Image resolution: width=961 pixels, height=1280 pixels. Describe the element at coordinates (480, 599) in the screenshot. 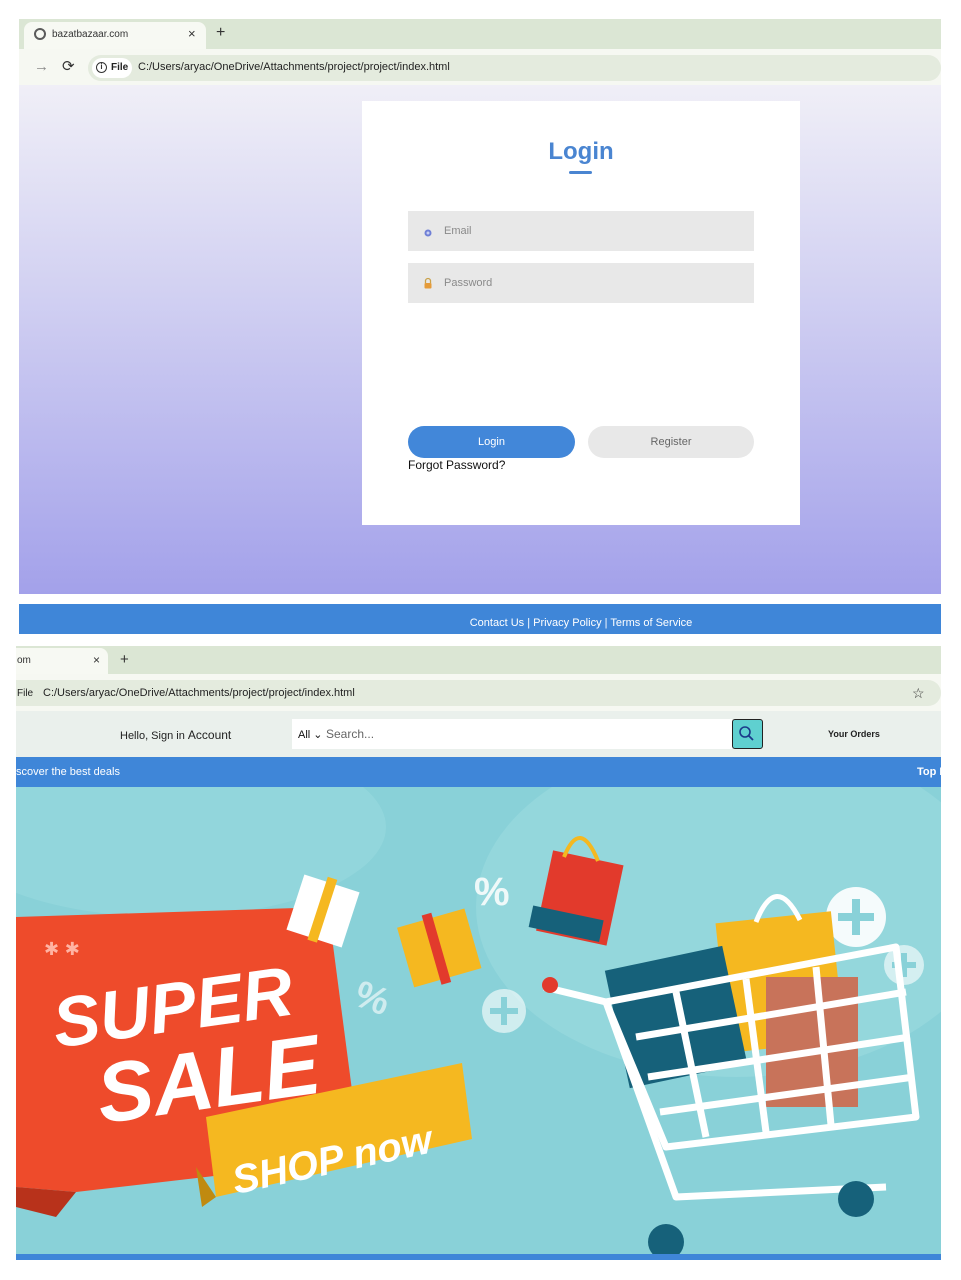

I see `divider` at that location.